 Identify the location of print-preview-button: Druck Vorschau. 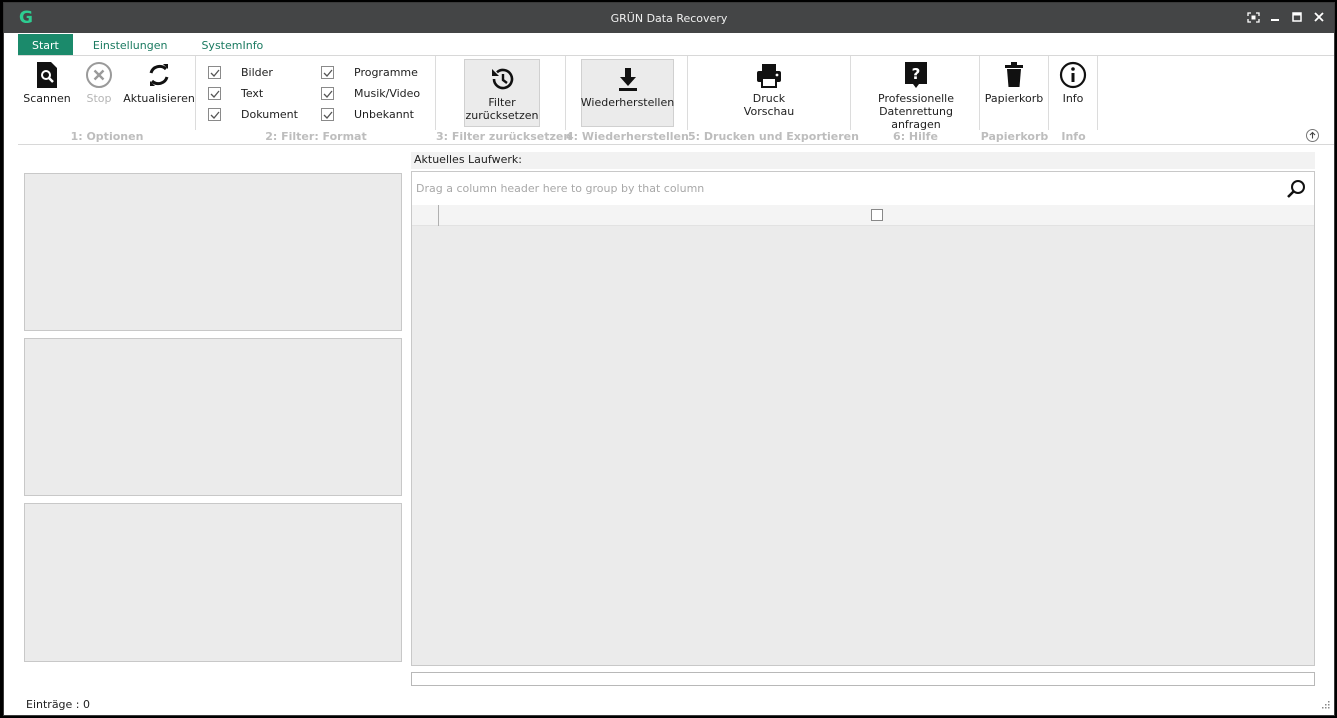
(769, 89).